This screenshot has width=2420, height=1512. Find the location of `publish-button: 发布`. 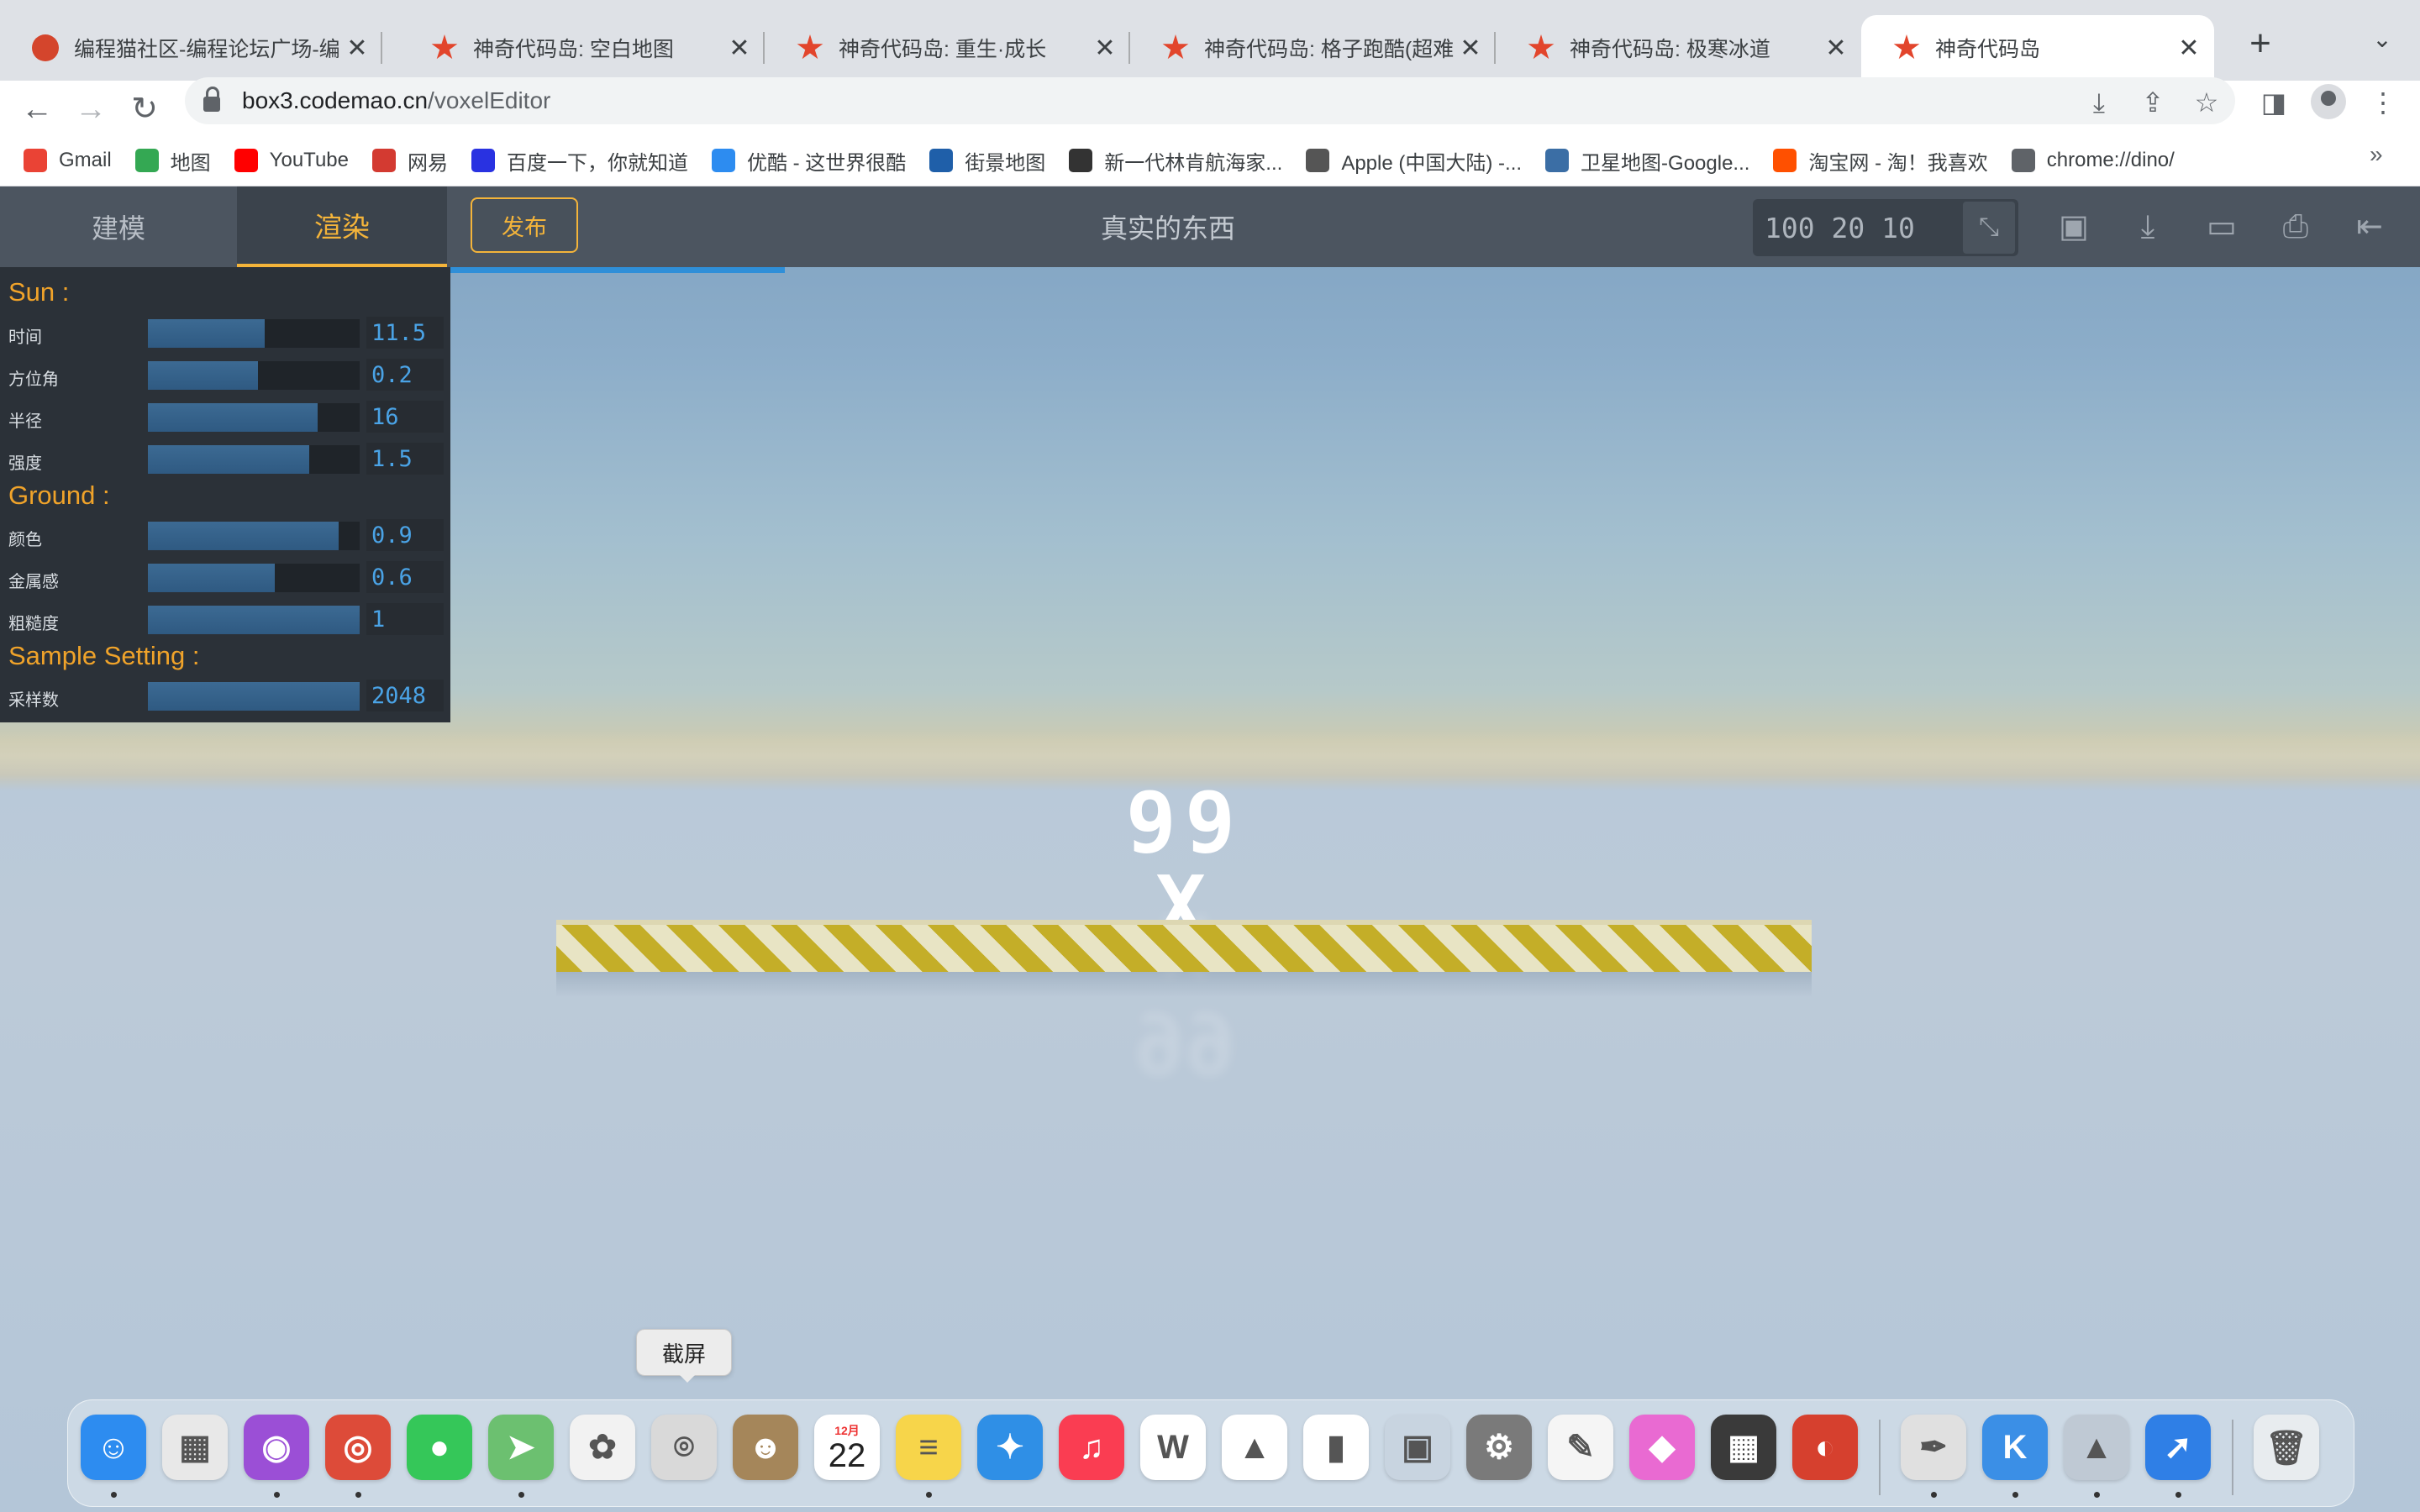

publish-button: 发布 is located at coordinates (524, 225).